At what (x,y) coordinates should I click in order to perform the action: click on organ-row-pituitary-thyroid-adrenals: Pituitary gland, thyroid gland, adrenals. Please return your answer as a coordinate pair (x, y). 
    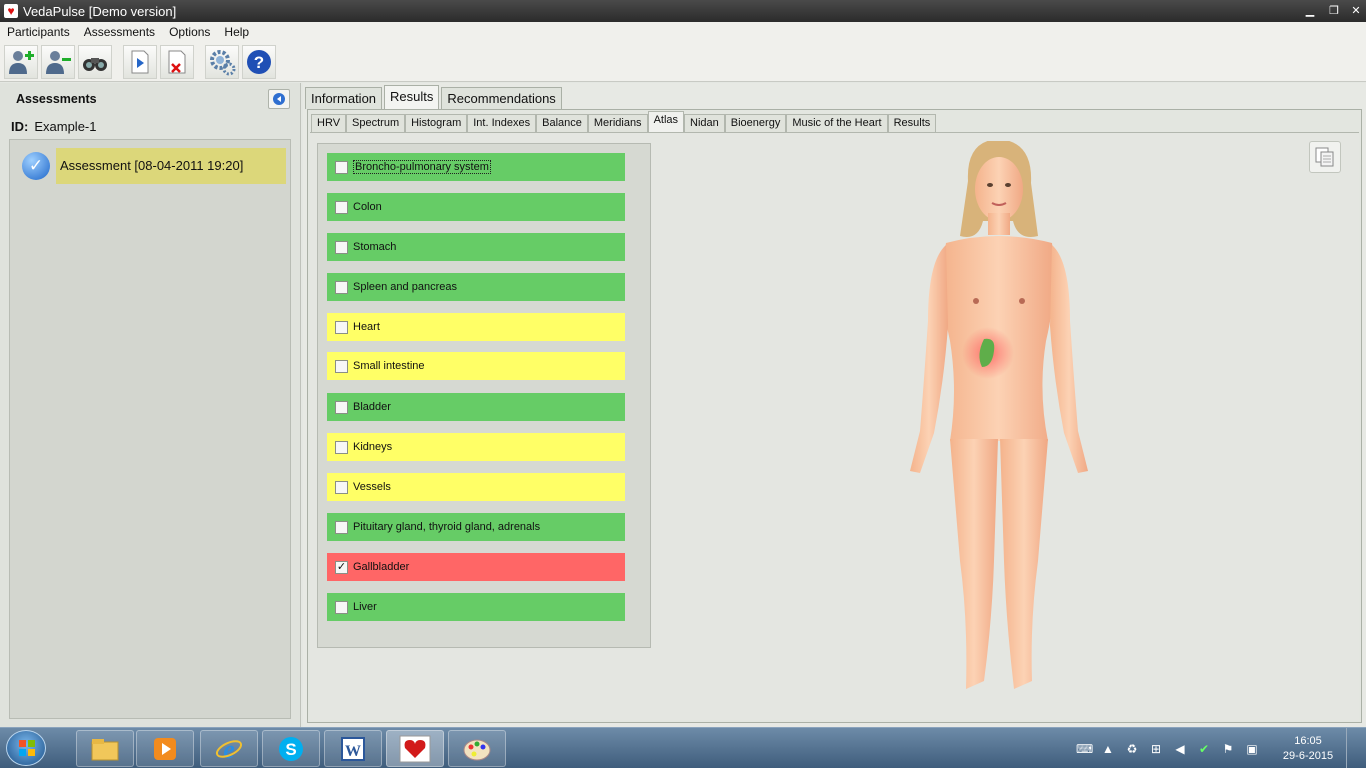
    Looking at the image, I should click on (476, 527).